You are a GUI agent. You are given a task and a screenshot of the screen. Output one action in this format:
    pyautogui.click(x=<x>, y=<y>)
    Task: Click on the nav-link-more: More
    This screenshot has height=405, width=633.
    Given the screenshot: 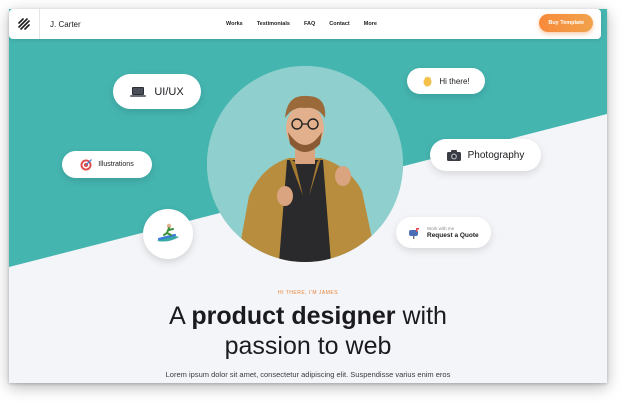 What is the action you would take?
    pyautogui.click(x=370, y=24)
    